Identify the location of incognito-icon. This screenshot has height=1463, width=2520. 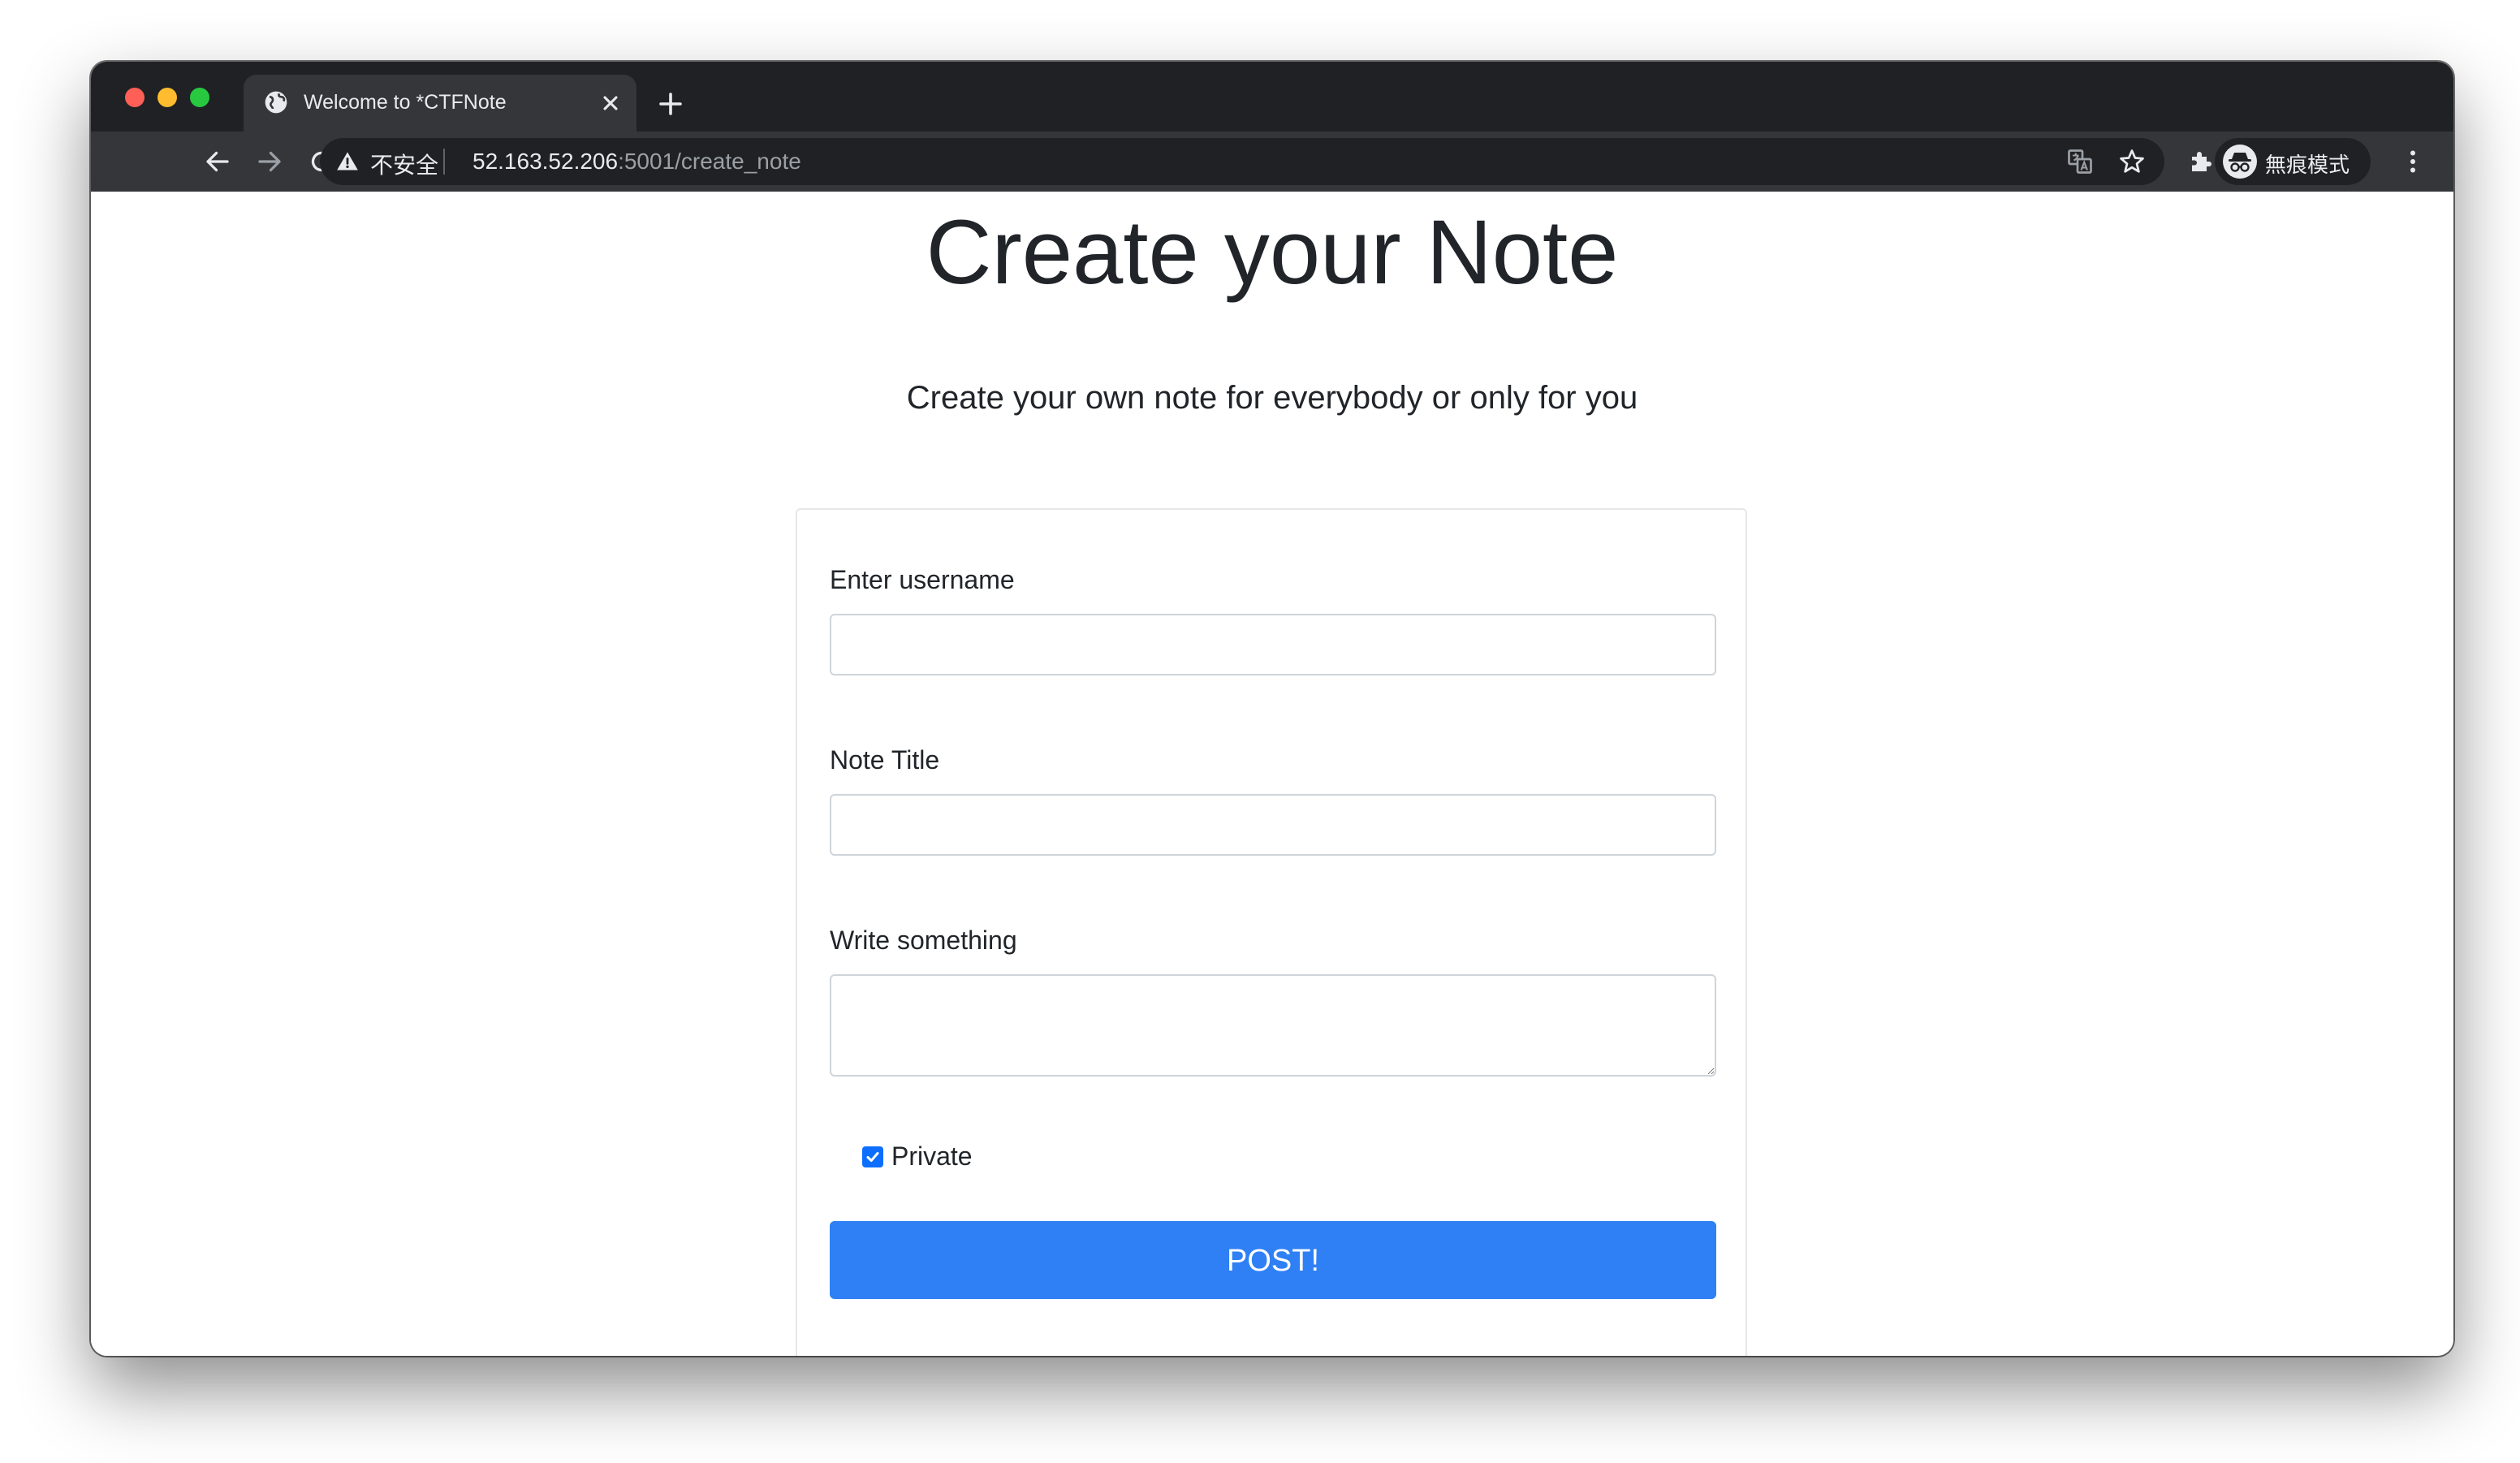
(2240, 163).